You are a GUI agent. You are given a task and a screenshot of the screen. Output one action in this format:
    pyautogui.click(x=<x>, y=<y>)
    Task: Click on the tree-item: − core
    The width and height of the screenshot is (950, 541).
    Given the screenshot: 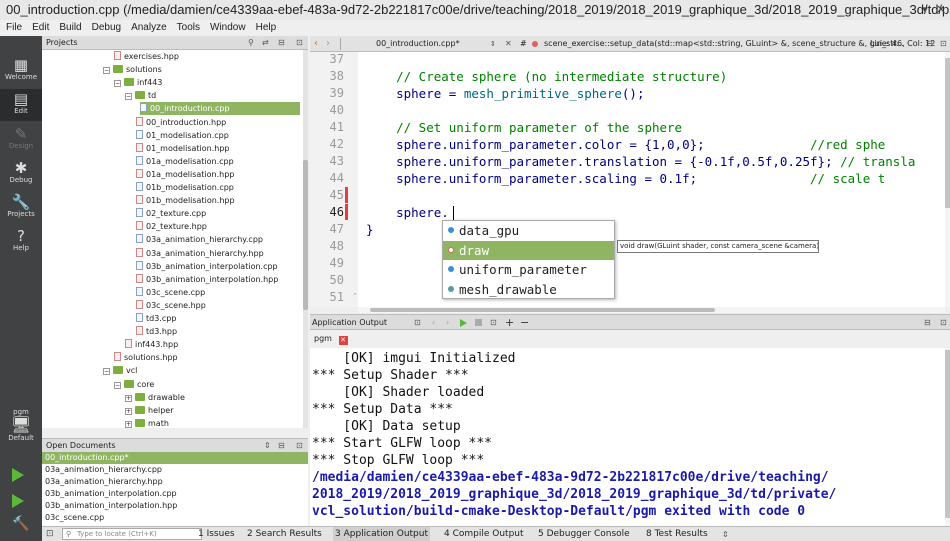 What is the action you would take?
    pyautogui.click(x=98, y=384)
    